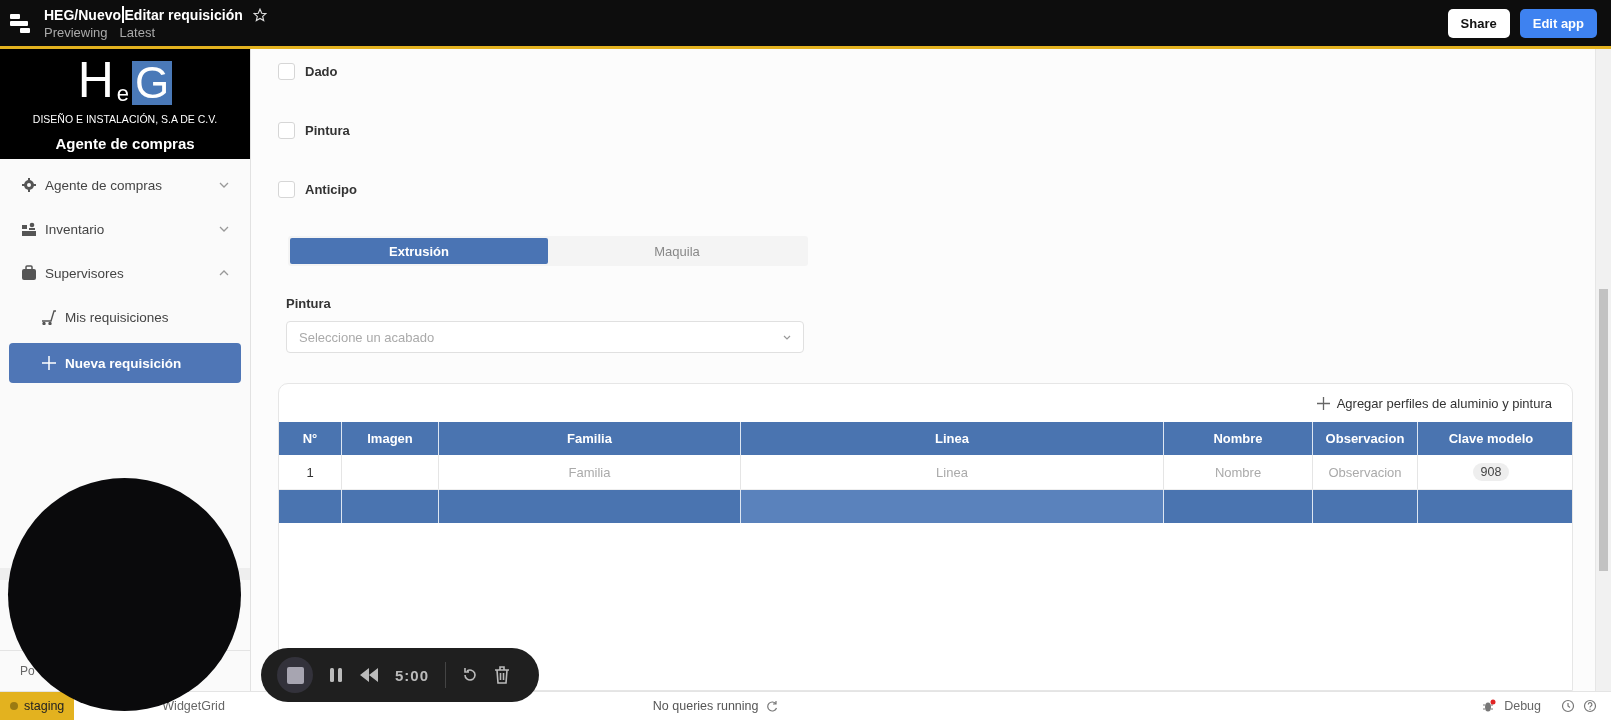 Image resolution: width=1611 pixels, height=720 pixels. I want to click on nav-item: Inventario, so click(125, 229).